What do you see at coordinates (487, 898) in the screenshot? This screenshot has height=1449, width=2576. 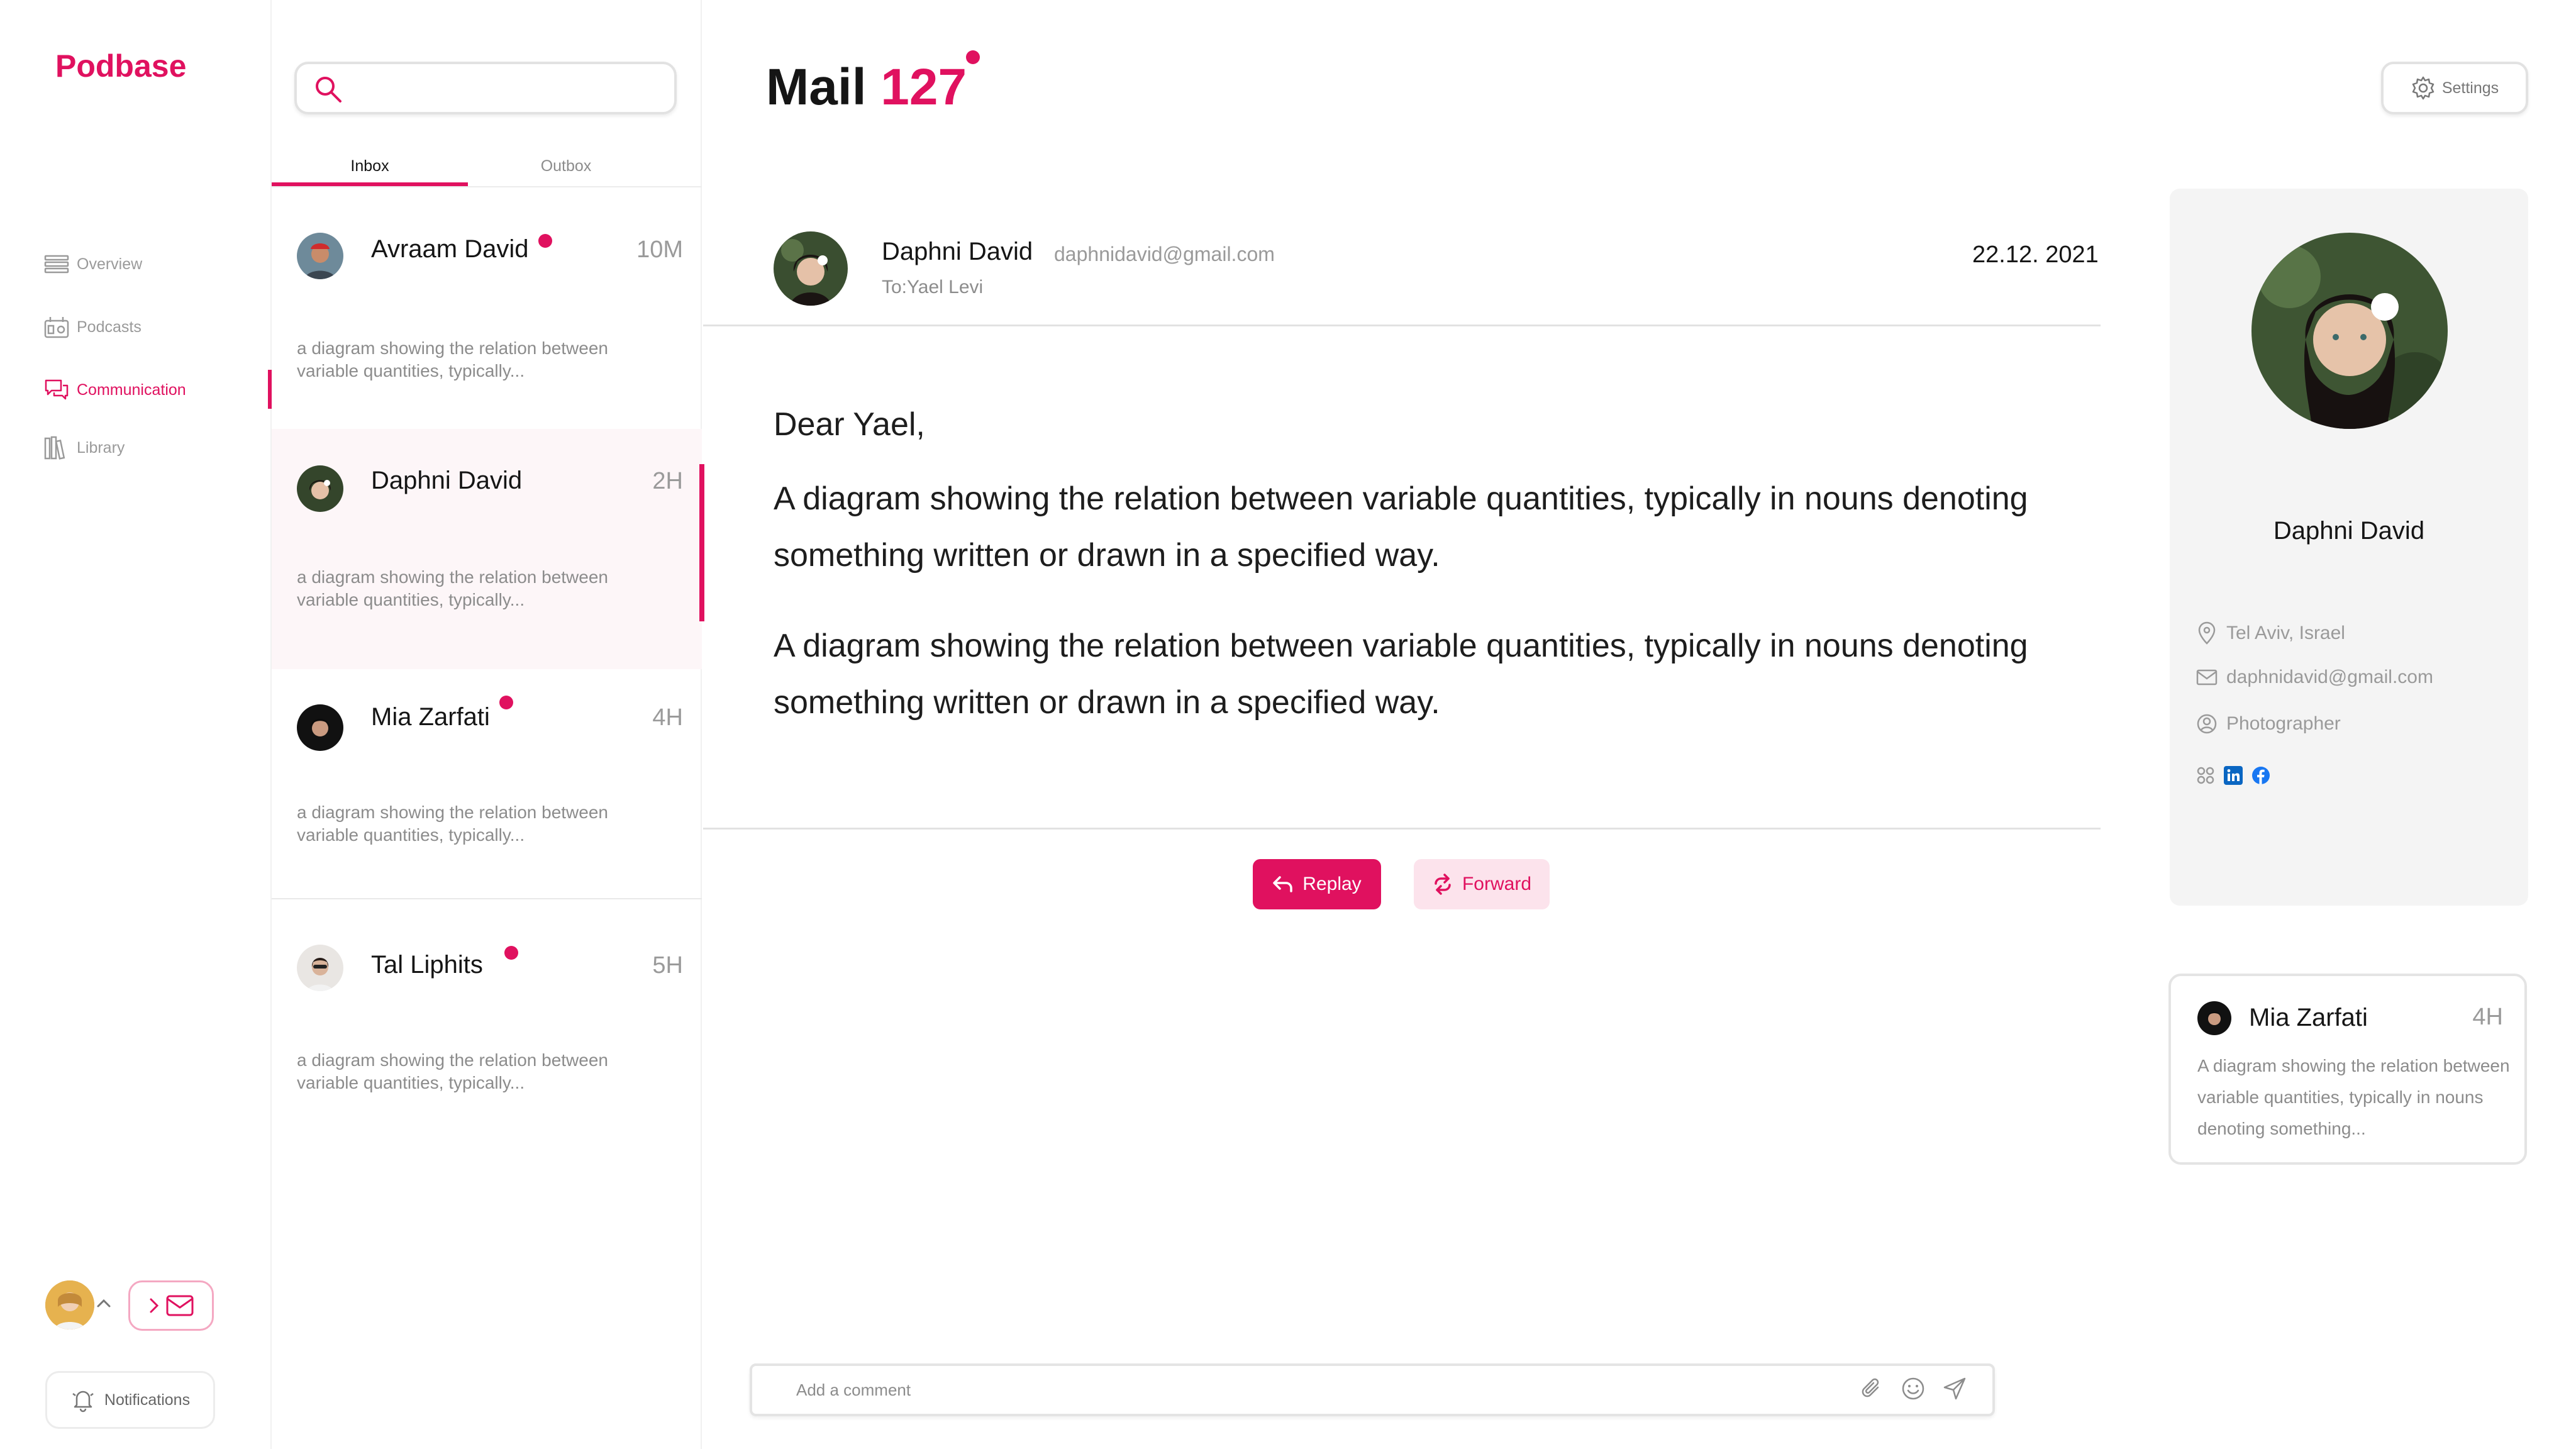 I see `list-divider` at bounding box center [487, 898].